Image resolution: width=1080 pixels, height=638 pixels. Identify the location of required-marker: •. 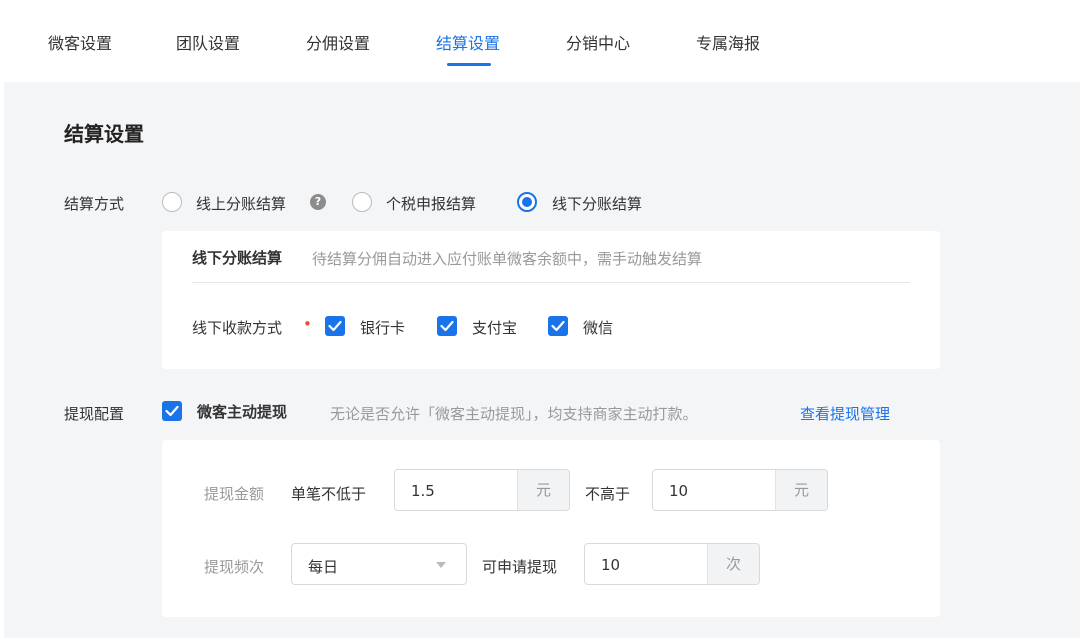
(307, 324).